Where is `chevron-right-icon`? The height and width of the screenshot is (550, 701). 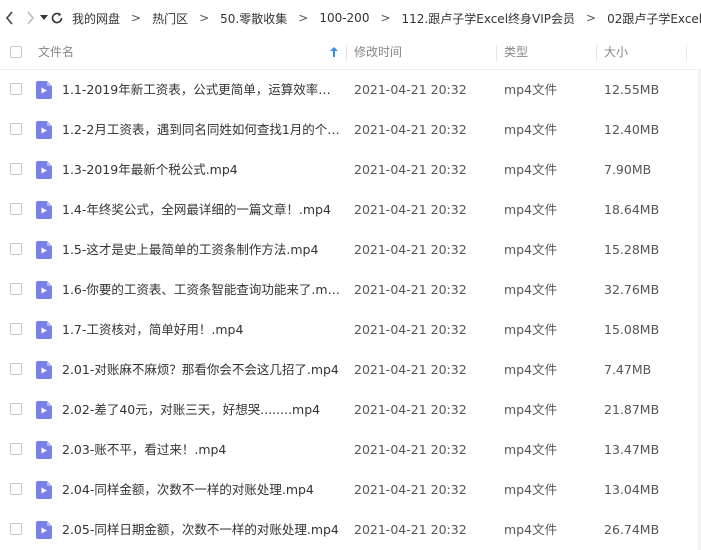
chevron-right-icon is located at coordinates (31, 18).